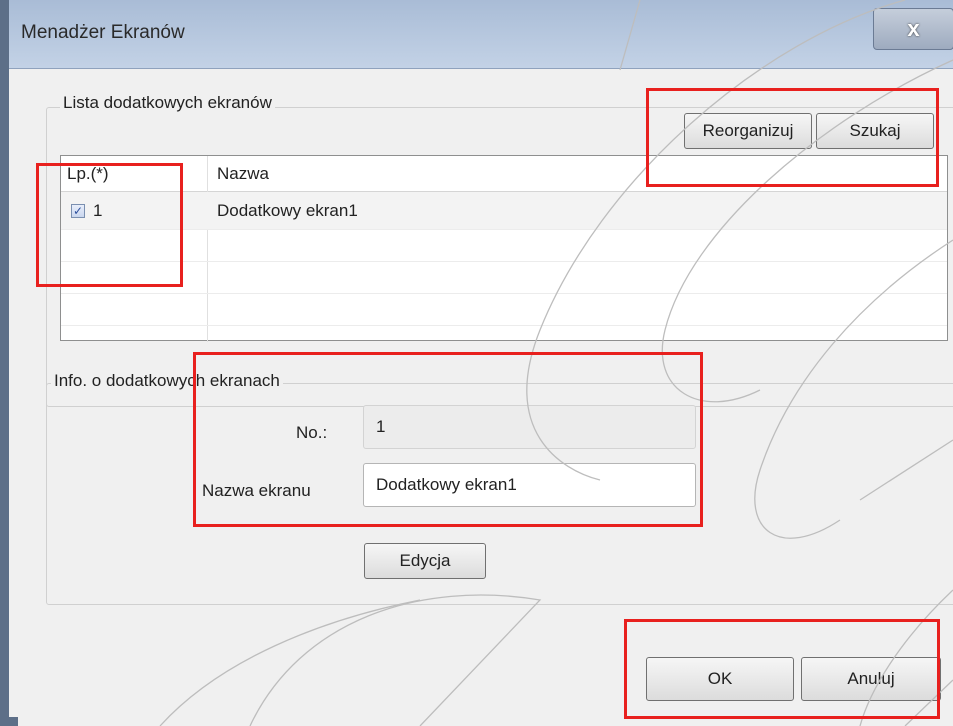  I want to click on row-name: Dodatkowy ekran1, so click(287, 210).